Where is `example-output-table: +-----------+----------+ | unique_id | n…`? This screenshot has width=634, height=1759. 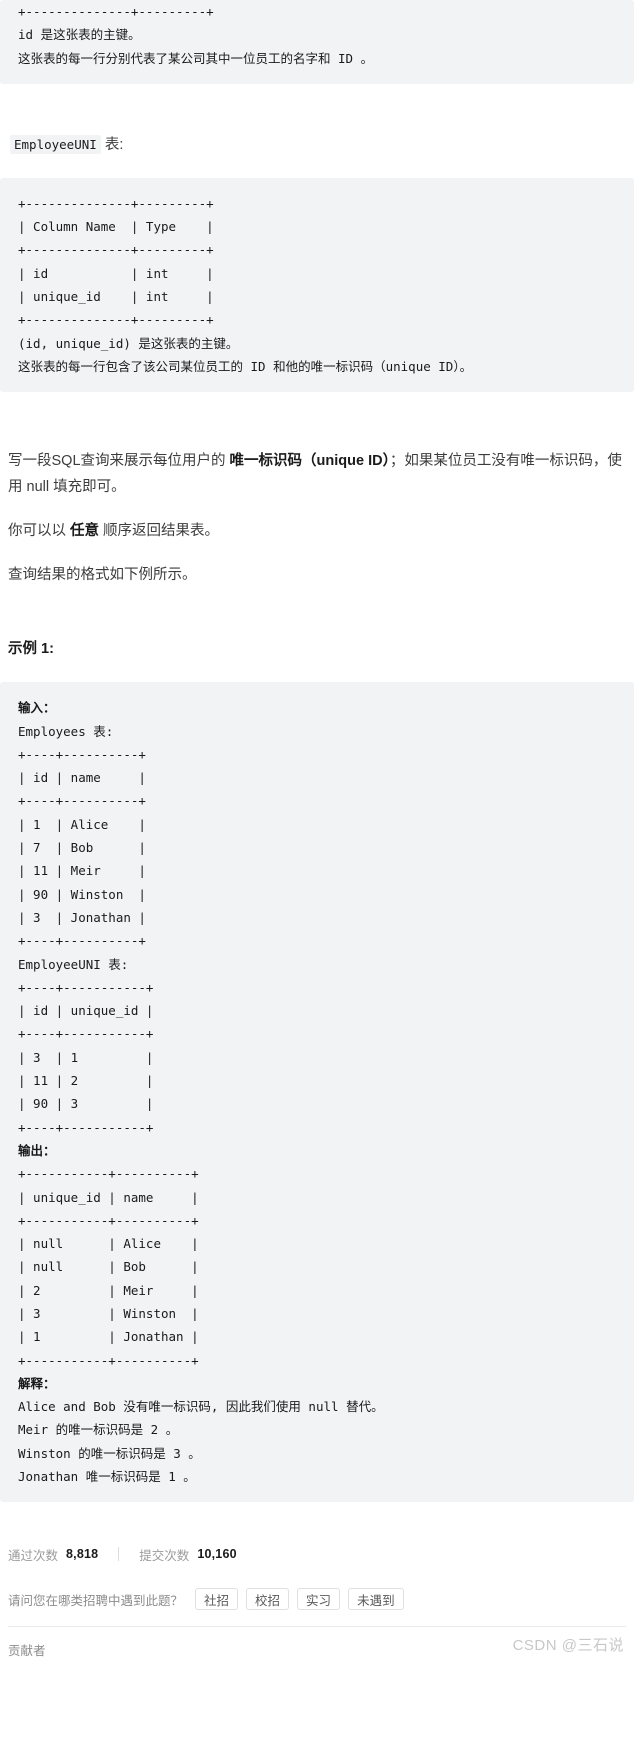 example-output-table: +-----------+----------+ | unique_id | n… is located at coordinates (108, 1267).